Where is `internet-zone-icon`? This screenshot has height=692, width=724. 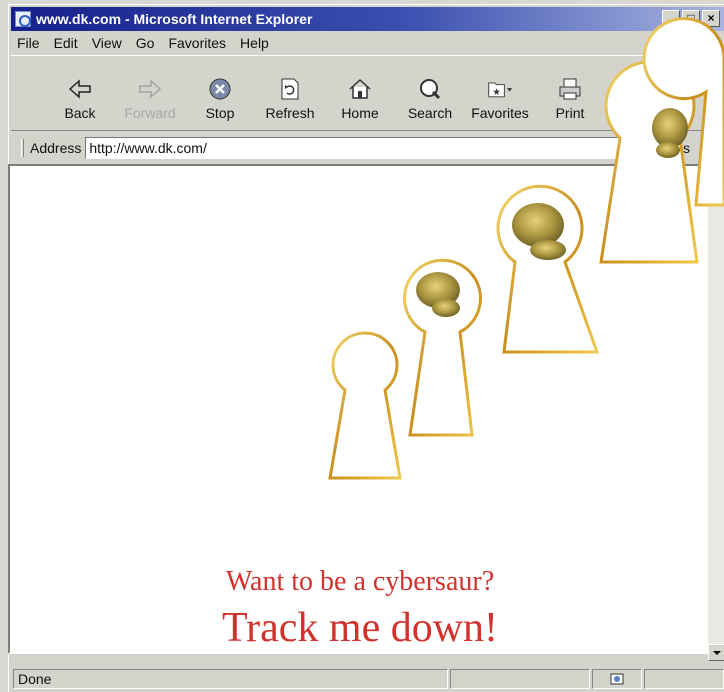 internet-zone-icon is located at coordinates (617, 679).